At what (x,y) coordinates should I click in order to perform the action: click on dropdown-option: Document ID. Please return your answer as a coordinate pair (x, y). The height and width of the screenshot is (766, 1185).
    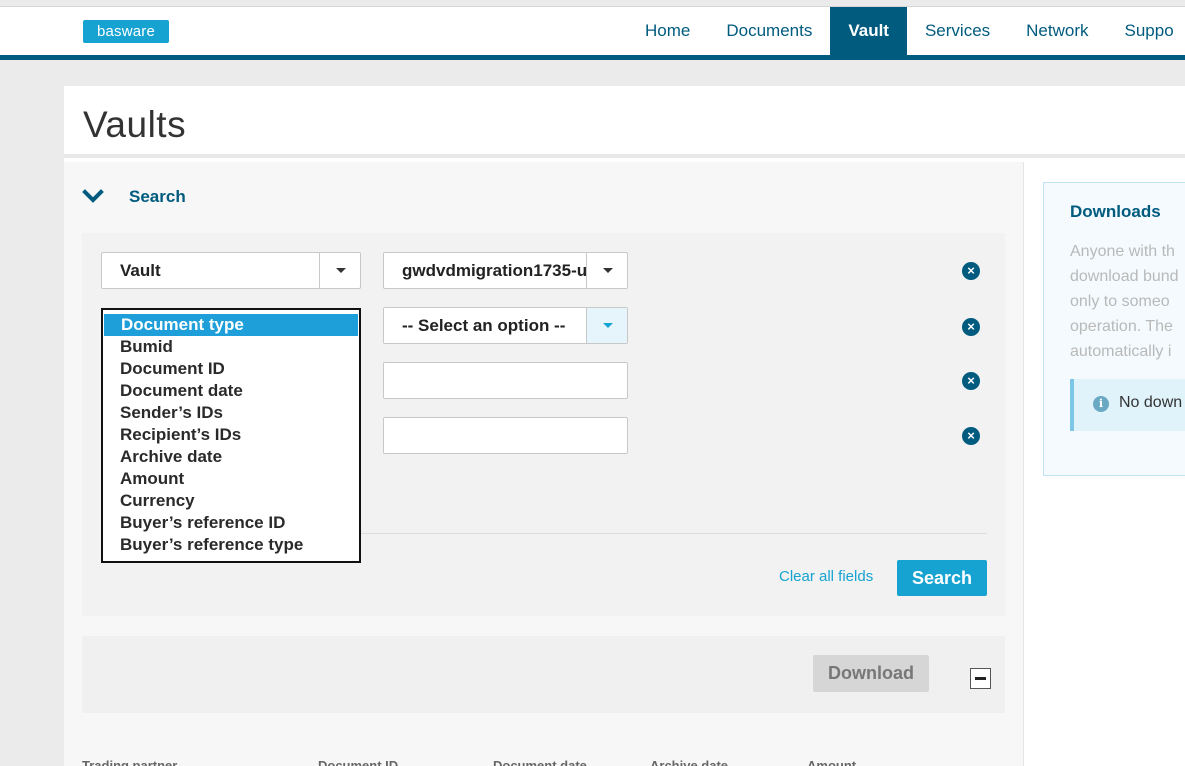
    Looking at the image, I should click on (231, 369).